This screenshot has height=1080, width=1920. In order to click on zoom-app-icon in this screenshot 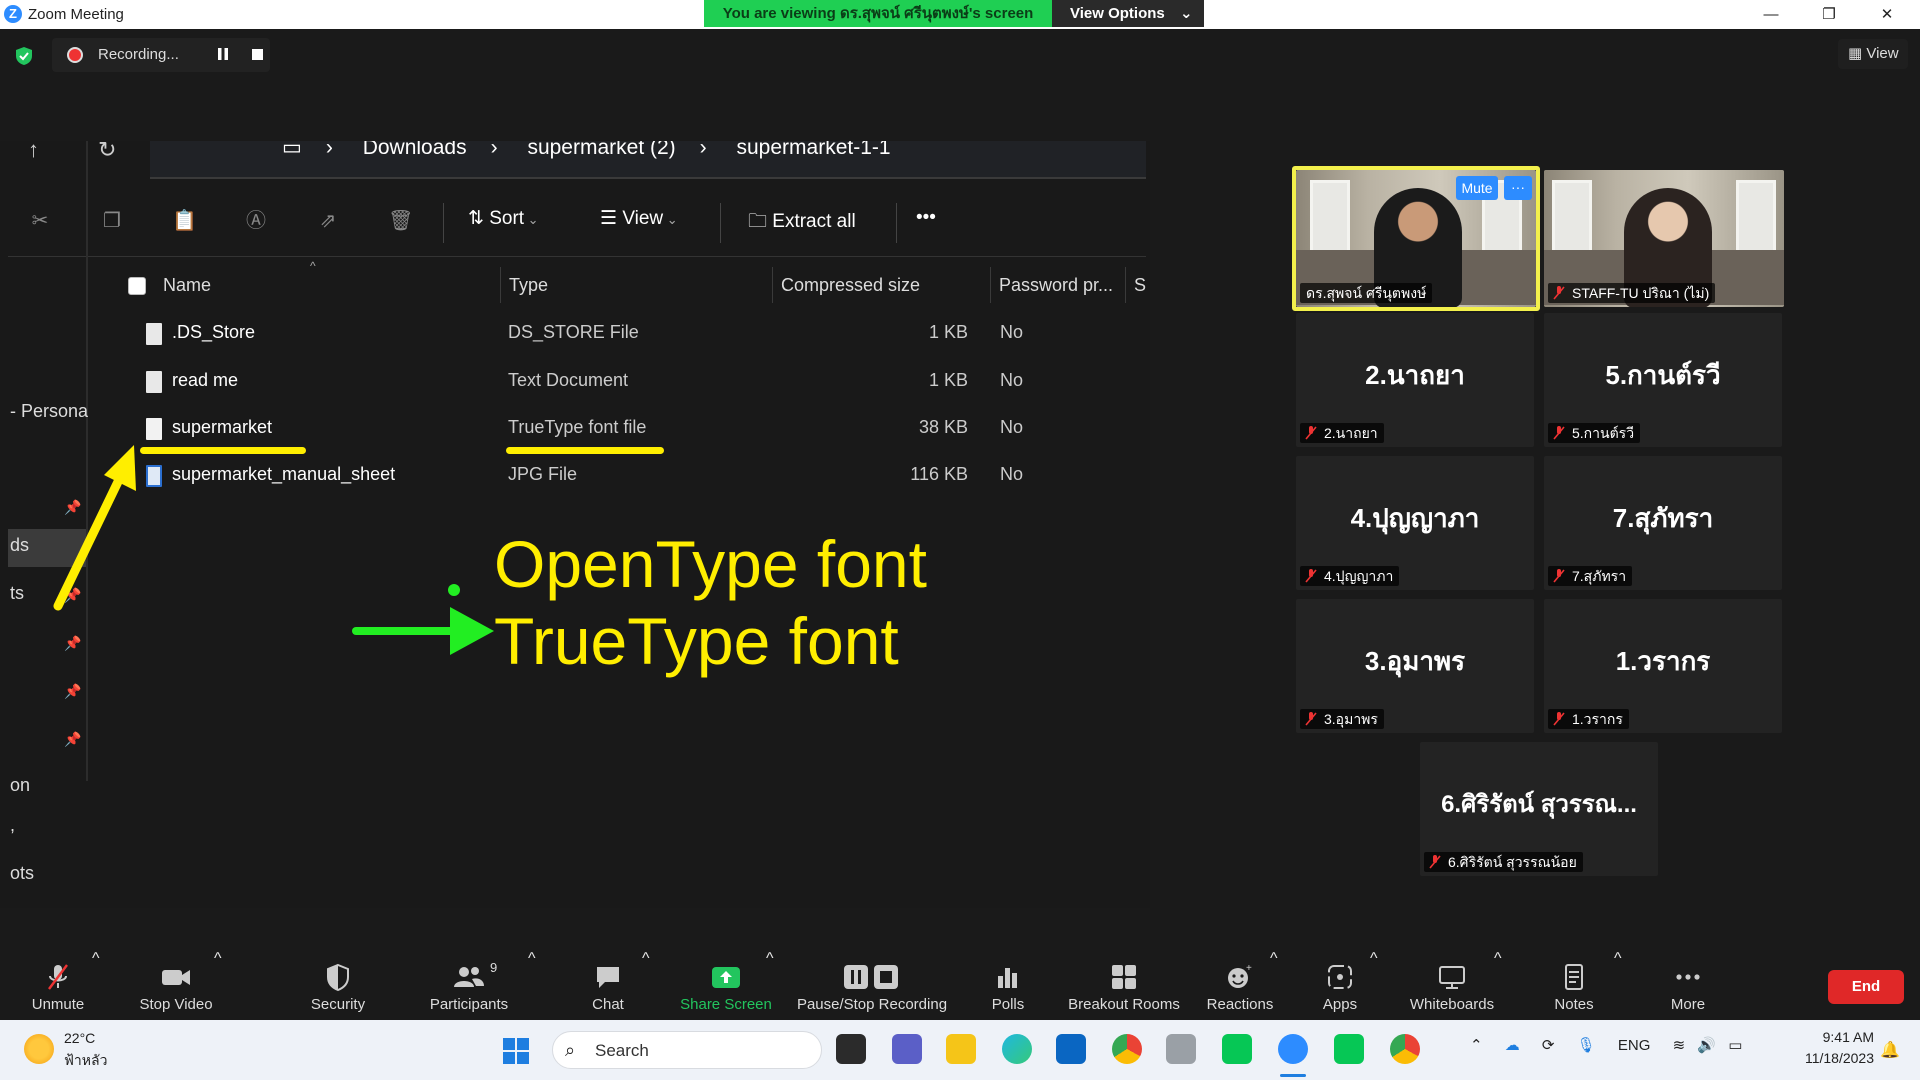, I will do `click(1293, 1049)`.